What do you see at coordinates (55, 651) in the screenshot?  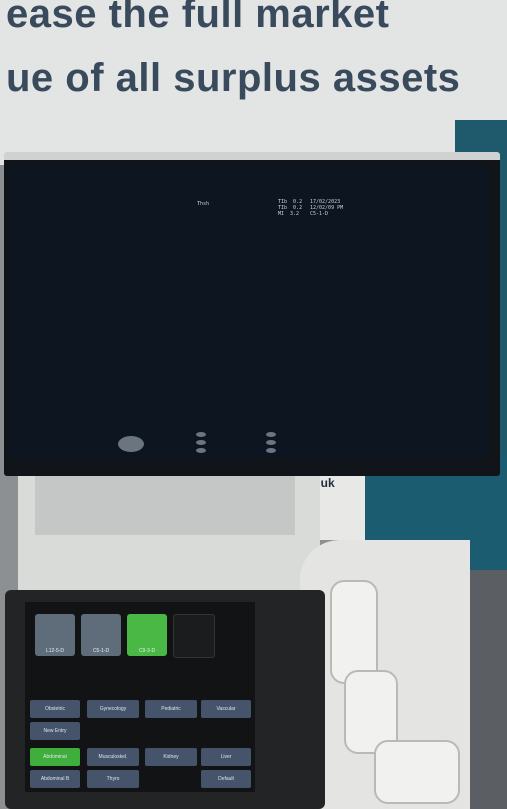 I see `probe-label: L12-5-D` at bounding box center [55, 651].